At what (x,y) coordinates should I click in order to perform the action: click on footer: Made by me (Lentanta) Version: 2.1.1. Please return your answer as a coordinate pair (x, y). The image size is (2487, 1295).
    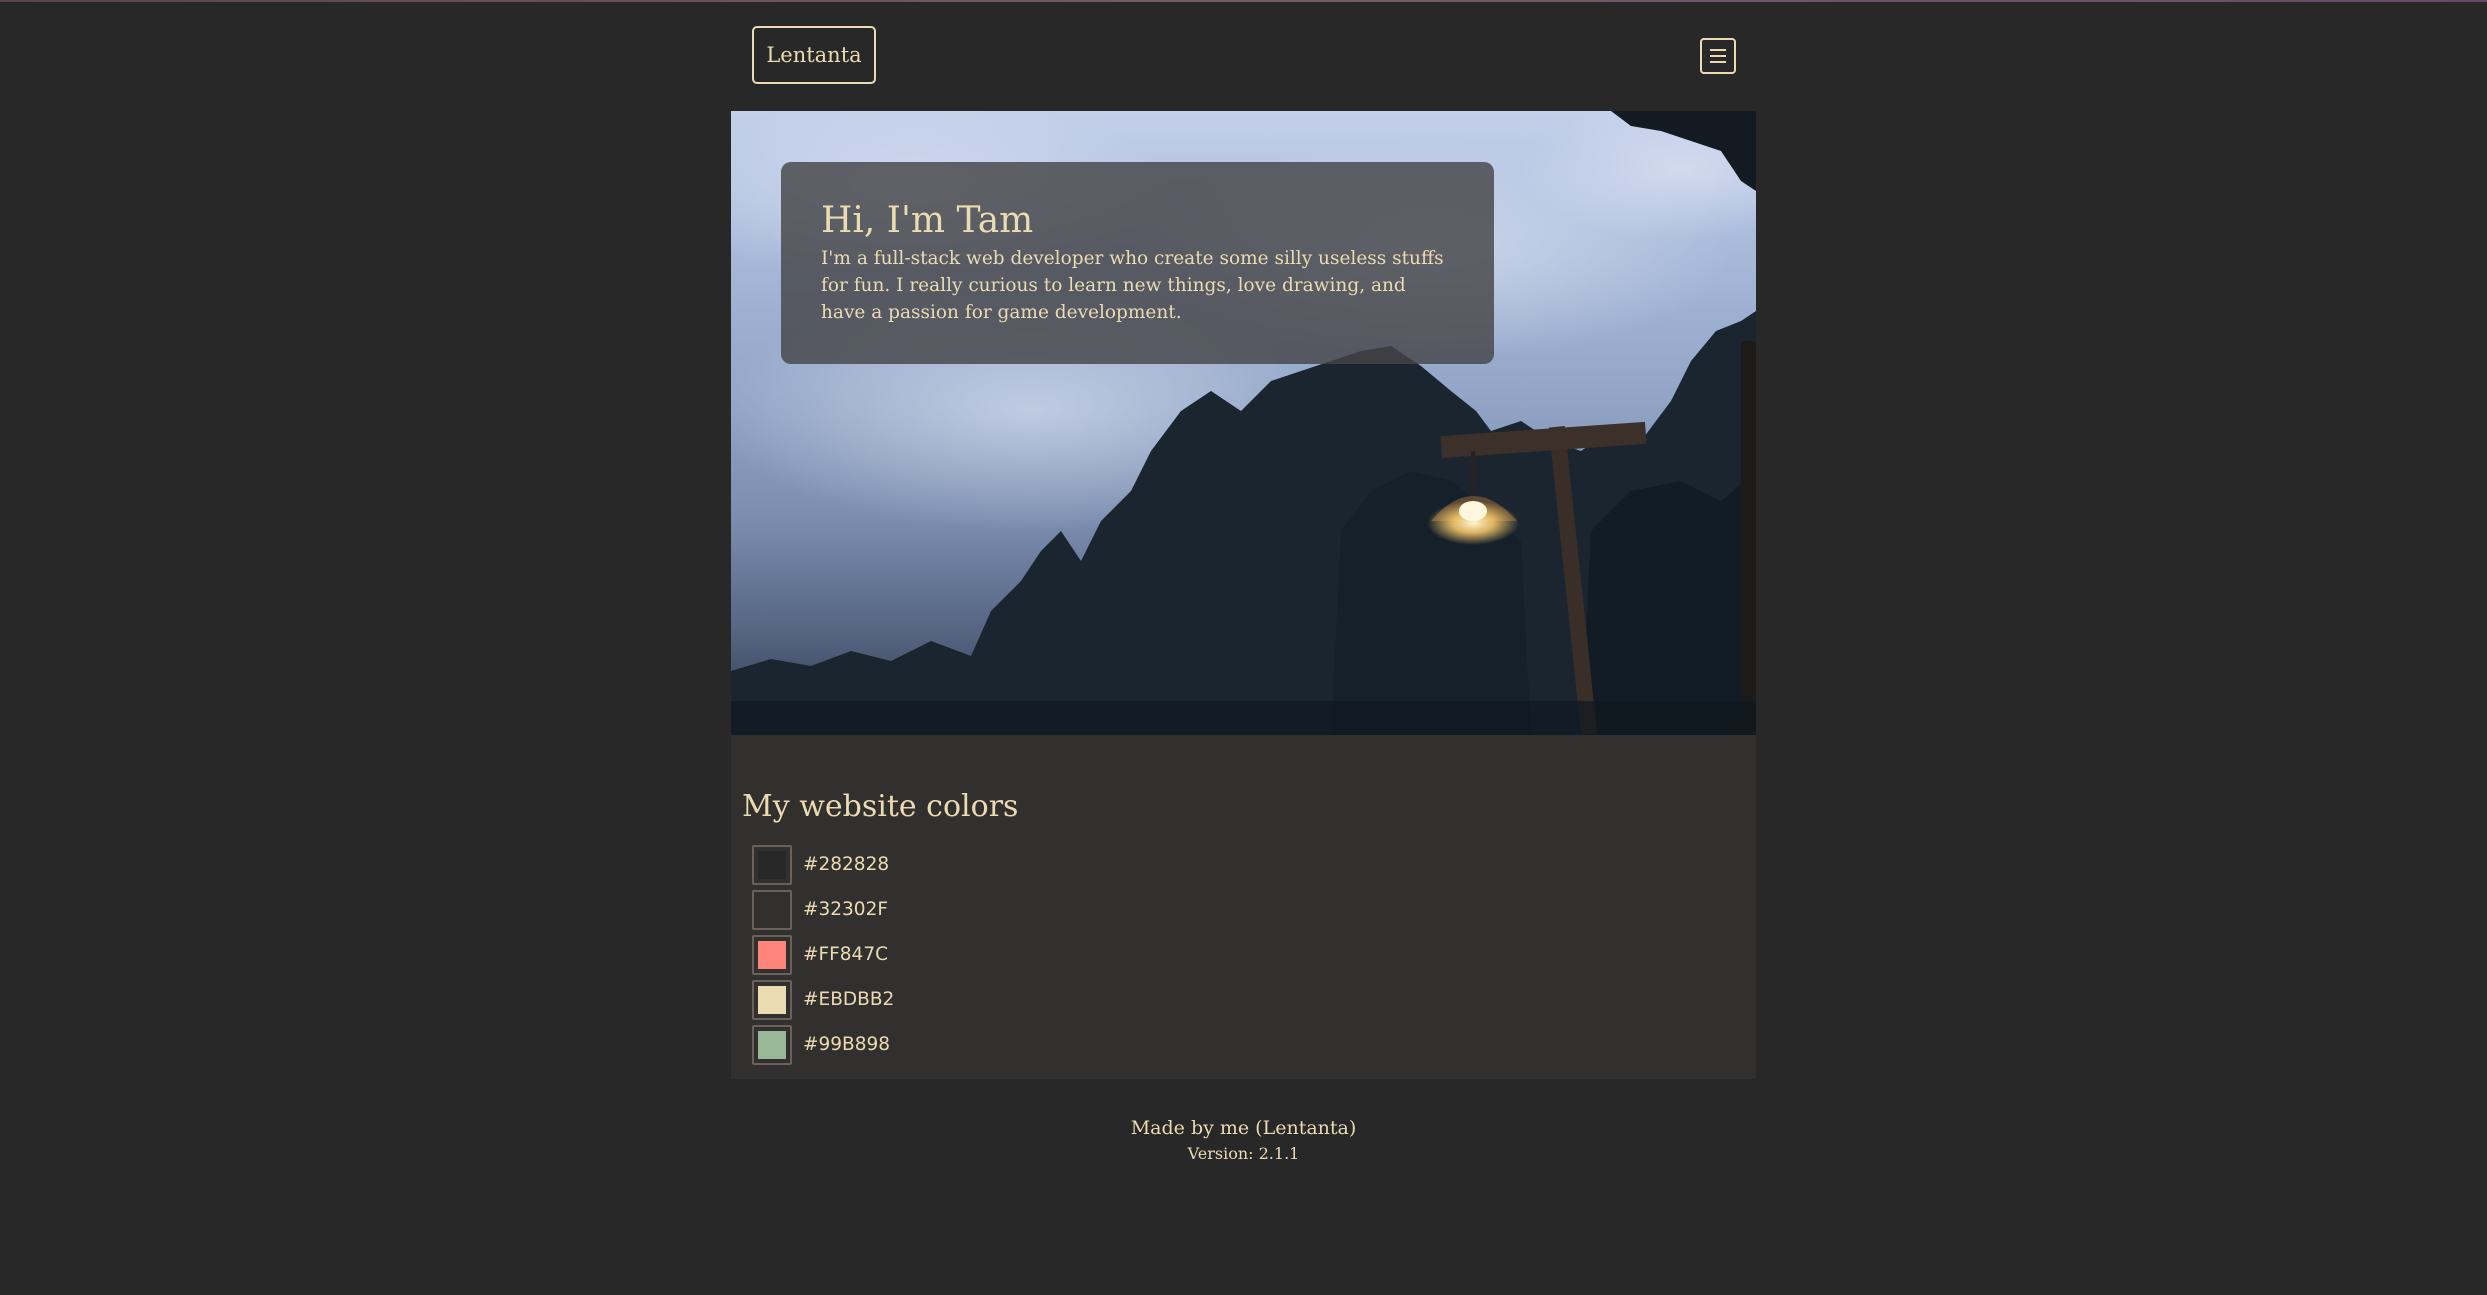
    Looking at the image, I should click on (1243, 1121).